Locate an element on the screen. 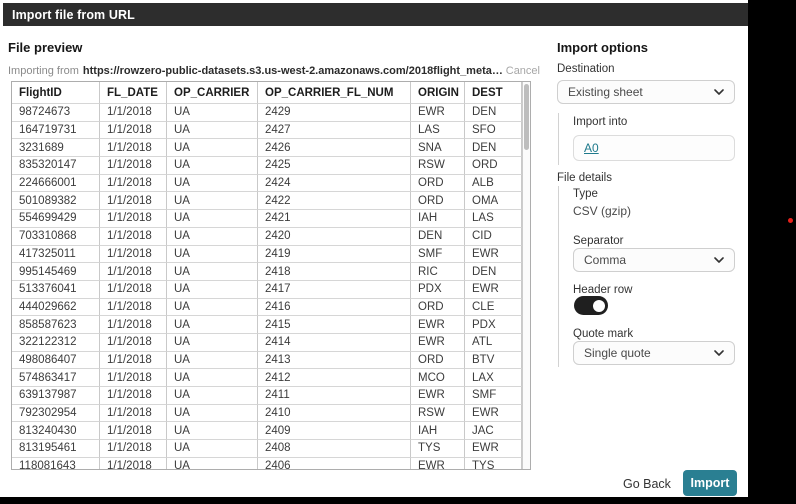 The width and height of the screenshot is (796, 504). table-row: 118081643 1/1/2018 UA 2406 EWR TYS is located at coordinates (267, 463).